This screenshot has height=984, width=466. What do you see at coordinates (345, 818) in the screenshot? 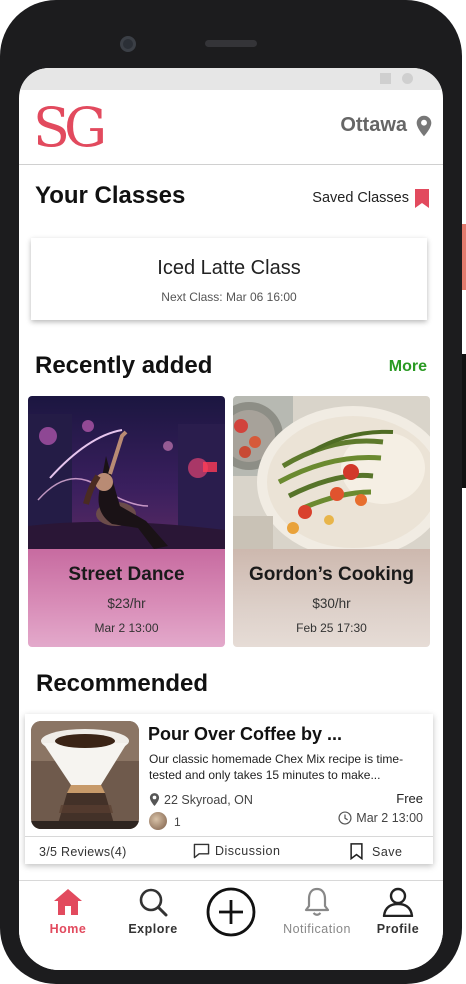
I see `clock-icon` at bounding box center [345, 818].